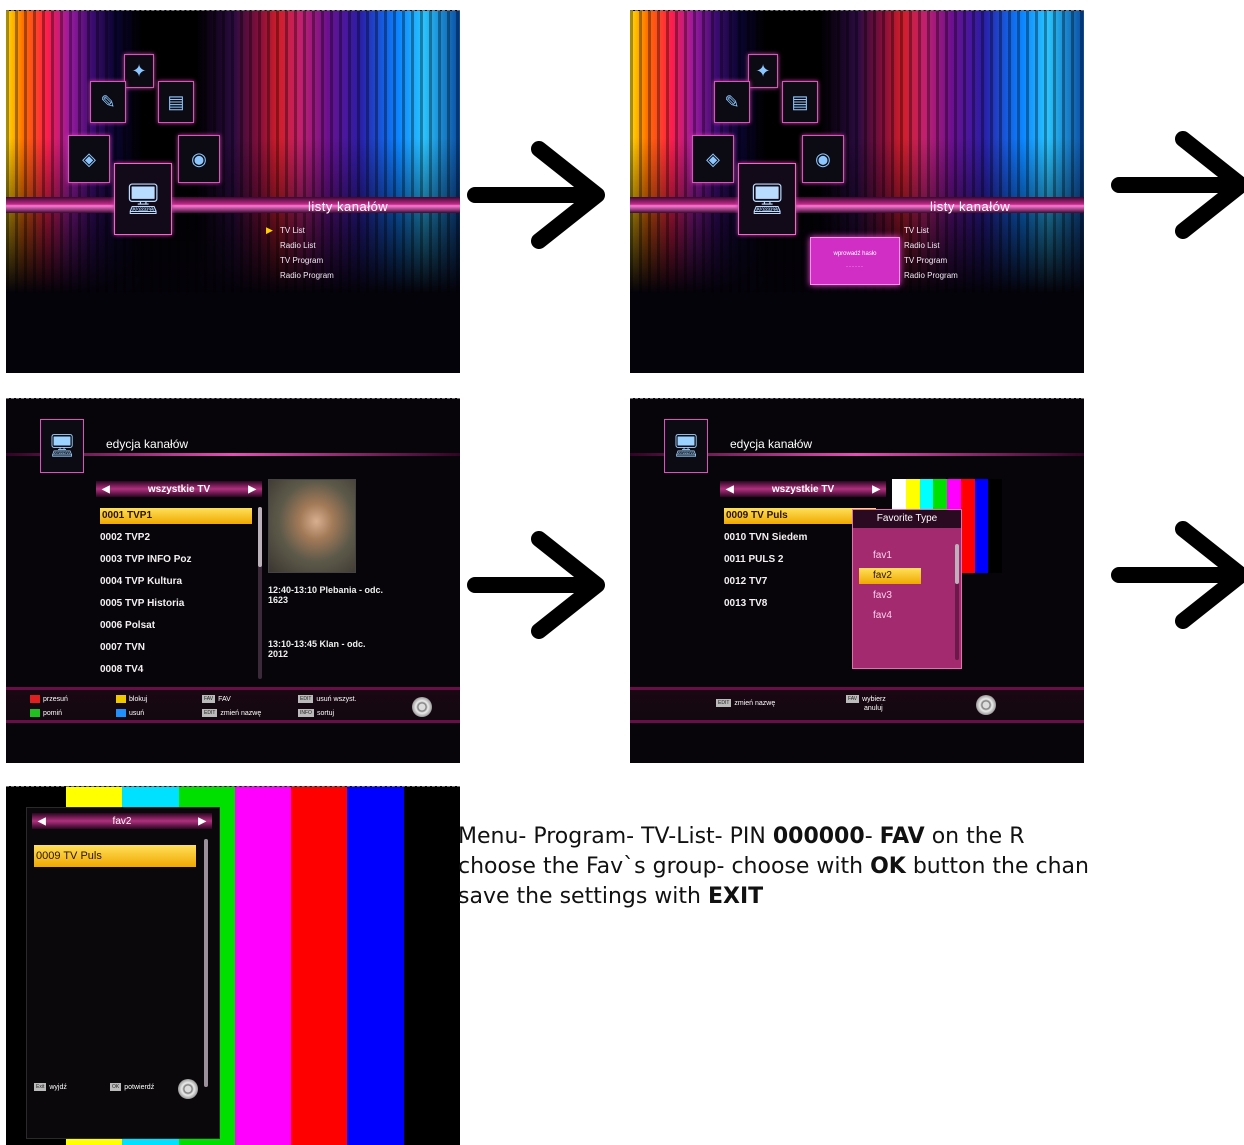 This screenshot has height=1145, width=1244. What do you see at coordinates (907, 519) in the screenshot?
I see `dialog-title: Favorite Type` at bounding box center [907, 519].